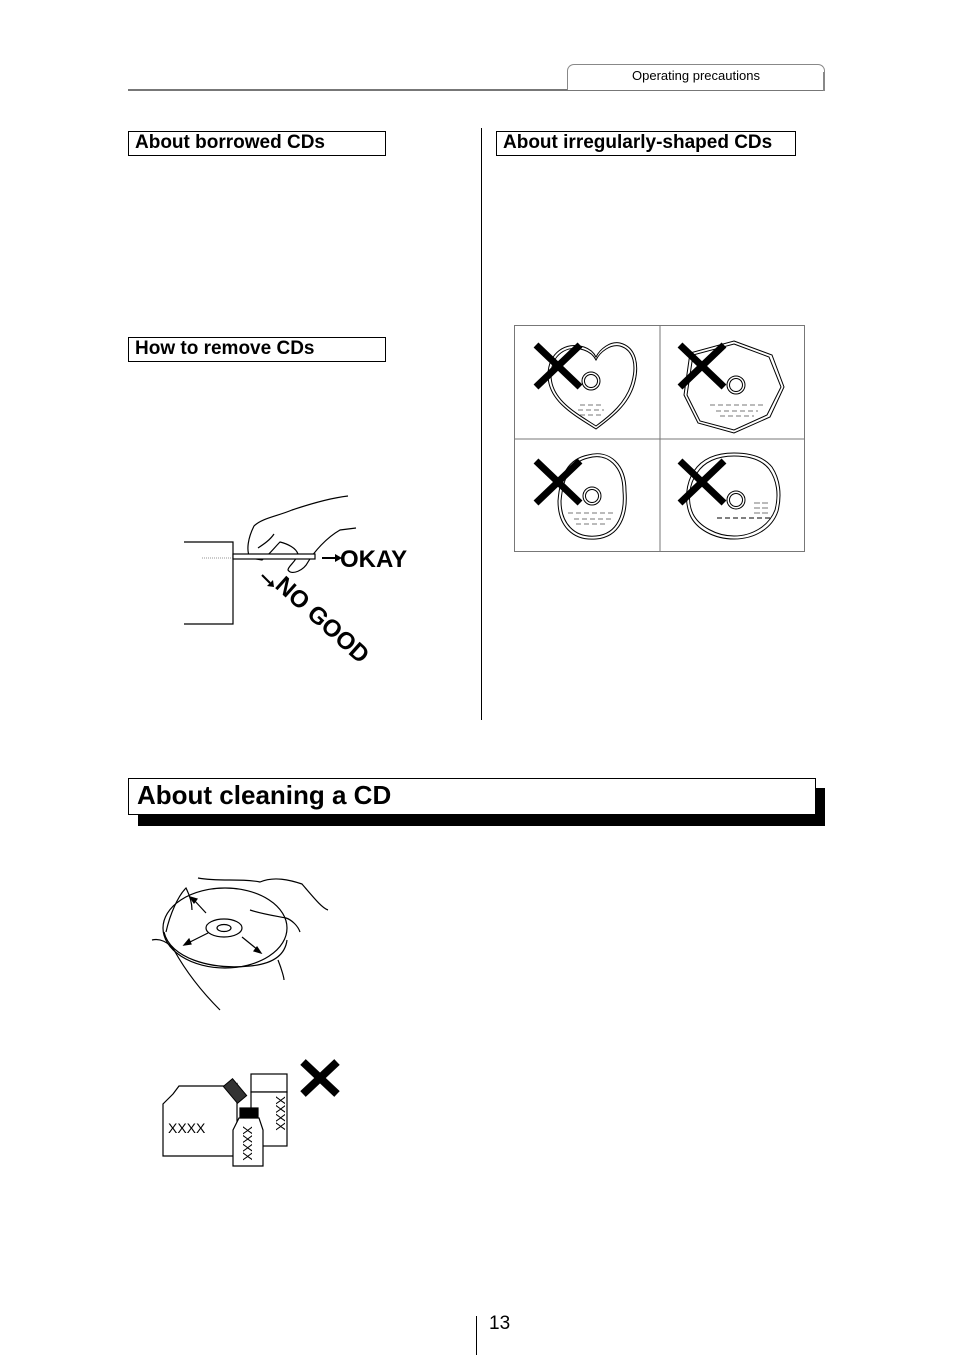  What do you see at coordinates (209, 583) in the screenshot?
I see `player-slot-icon` at bounding box center [209, 583].